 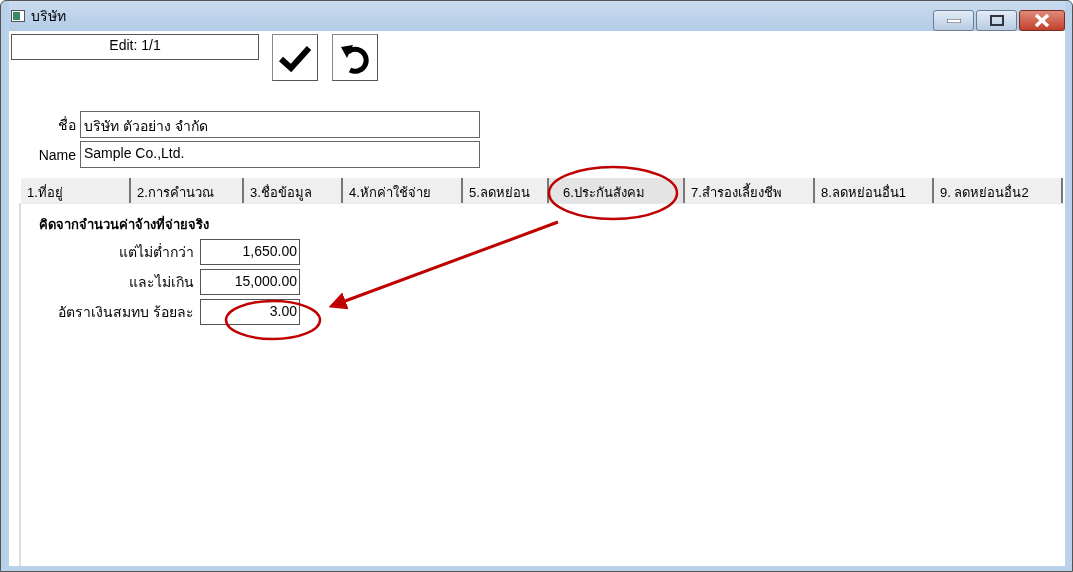 I want to click on field-label: แต่ไม่ต่ำกว่า, so click(x=156, y=252).